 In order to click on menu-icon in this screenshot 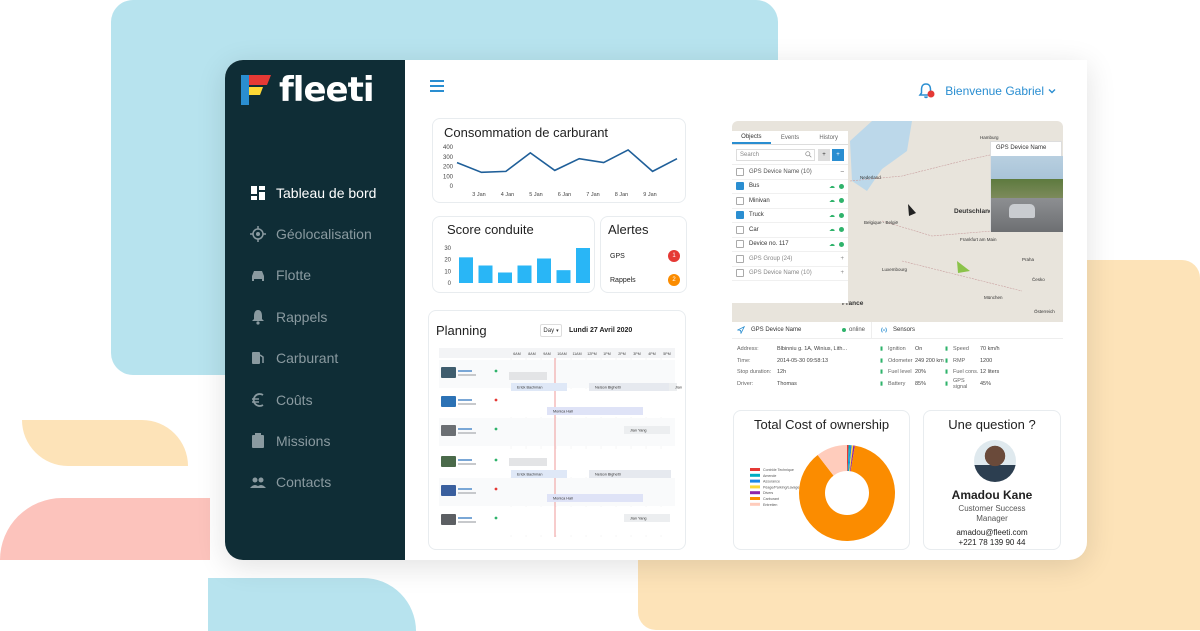, I will do `click(437, 86)`.